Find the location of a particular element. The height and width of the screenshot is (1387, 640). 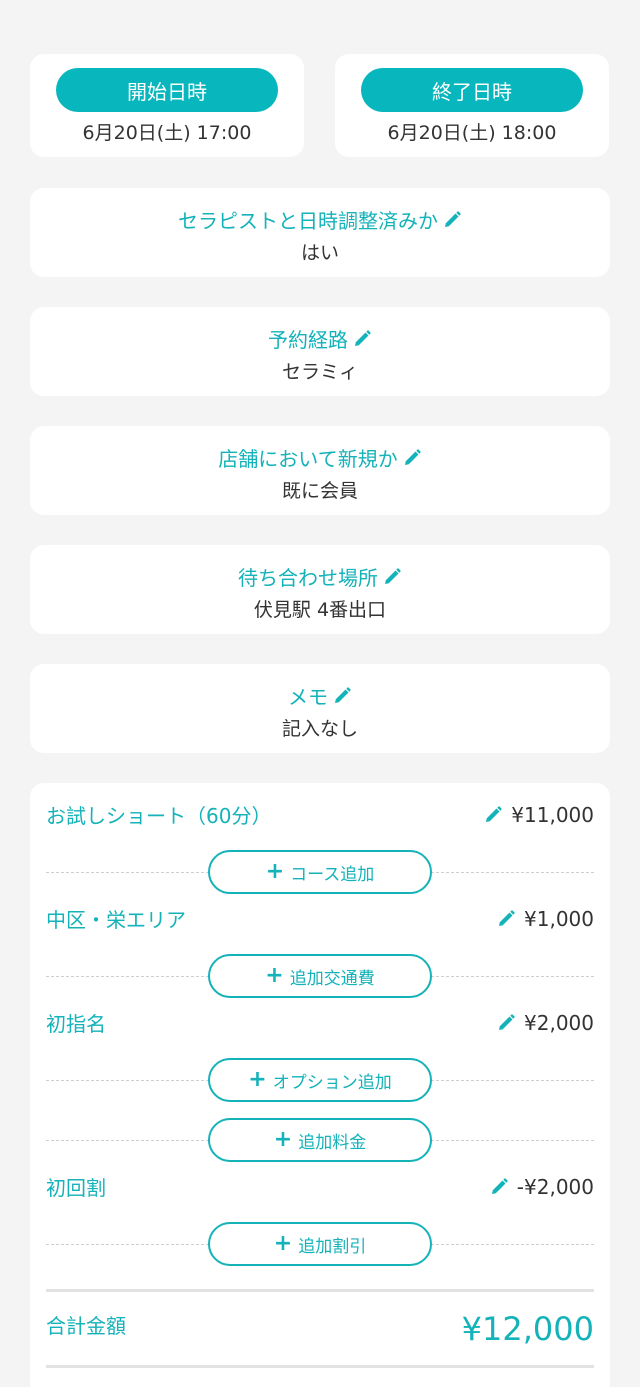

add-fee-button: + 追加料金 is located at coordinates (320, 1140).